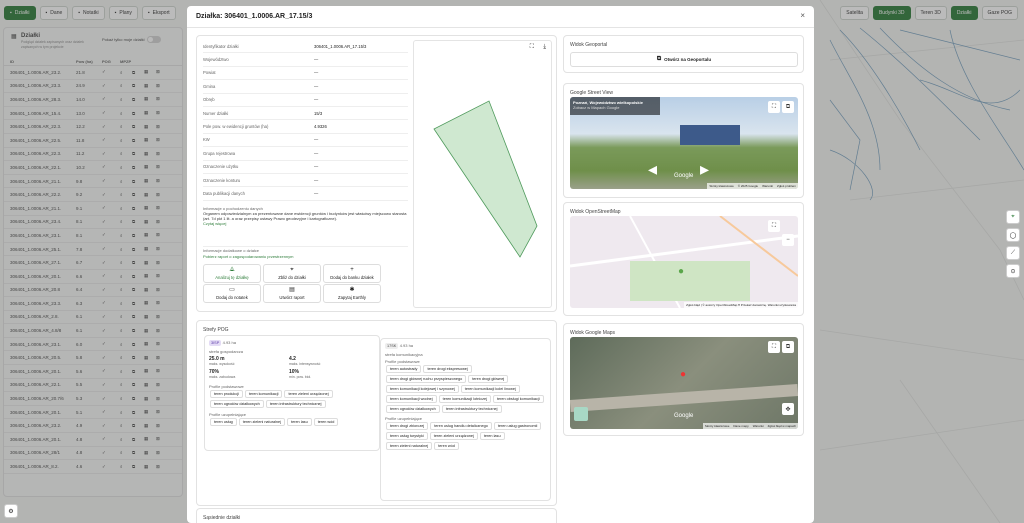 Image resolution: width=1024 pixels, height=523 pixels. I want to click on open-in-maps-link: Zobacz w Mapach Google, so click(596, 107).